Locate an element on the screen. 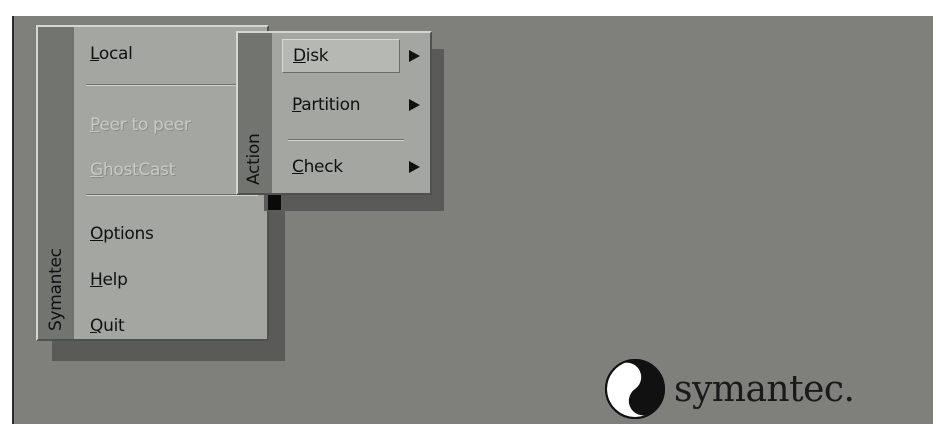  menu-item-local-mnemonic: L is located at coordinates (94, 54).